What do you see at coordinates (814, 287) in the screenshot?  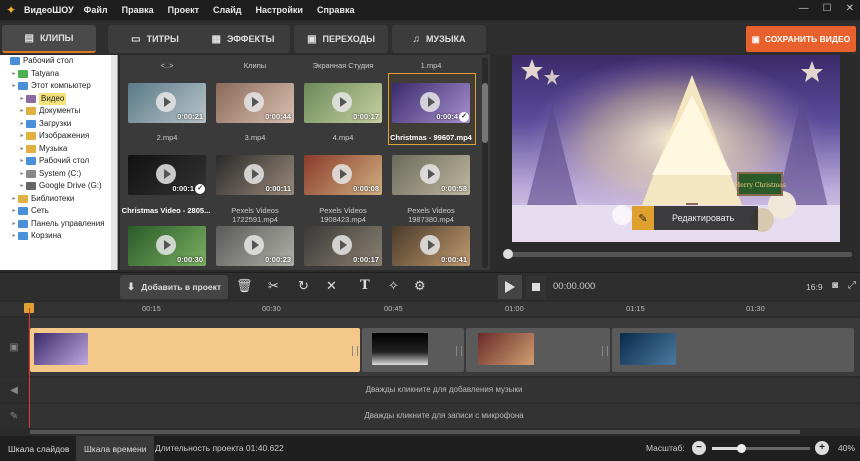 I see `aspect-ratio: 16:9` at bounding box center [814, 287].